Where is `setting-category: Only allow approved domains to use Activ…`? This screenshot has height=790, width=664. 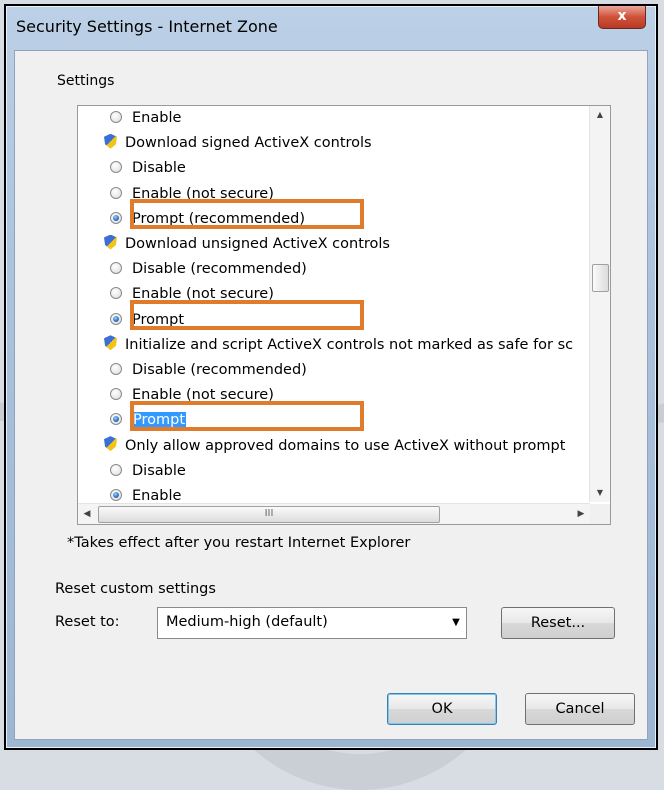
setting-category: Only allow approved domains to use Activ… is located at coordinates (334, 446).